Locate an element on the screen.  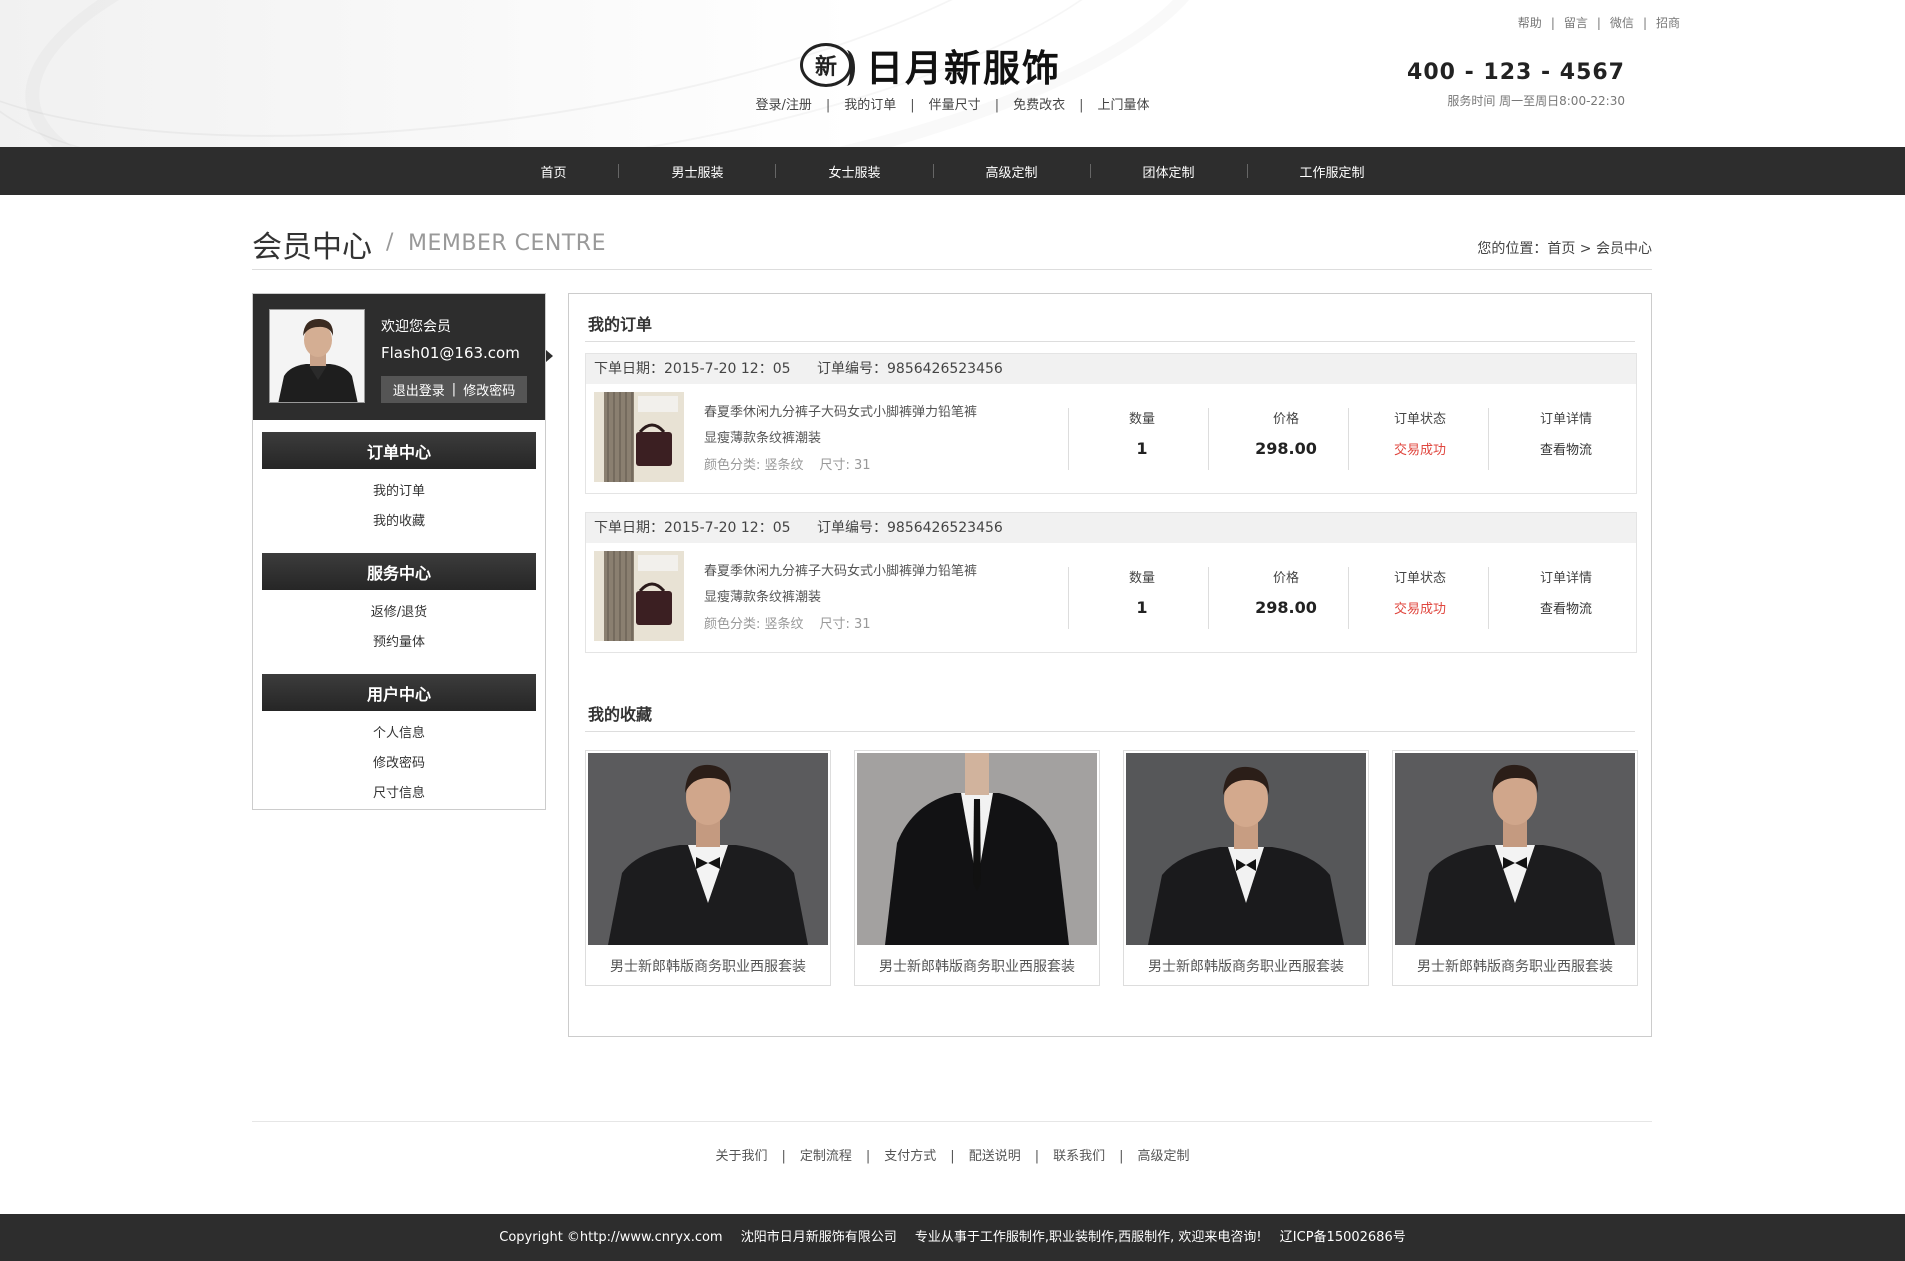
title-slash: / is located at coordinates (390, 242).